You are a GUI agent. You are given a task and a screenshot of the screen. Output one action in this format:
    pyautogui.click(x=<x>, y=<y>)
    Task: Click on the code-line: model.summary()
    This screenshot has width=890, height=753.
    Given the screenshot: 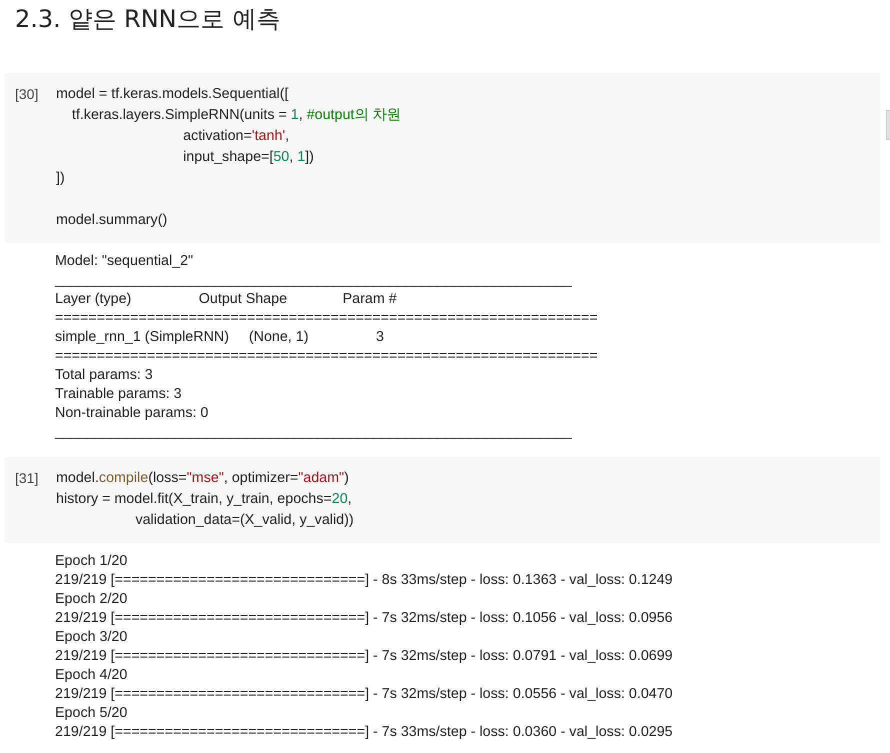 What is the action you would take?
    pyautogui.click(x=112, y=220)
    